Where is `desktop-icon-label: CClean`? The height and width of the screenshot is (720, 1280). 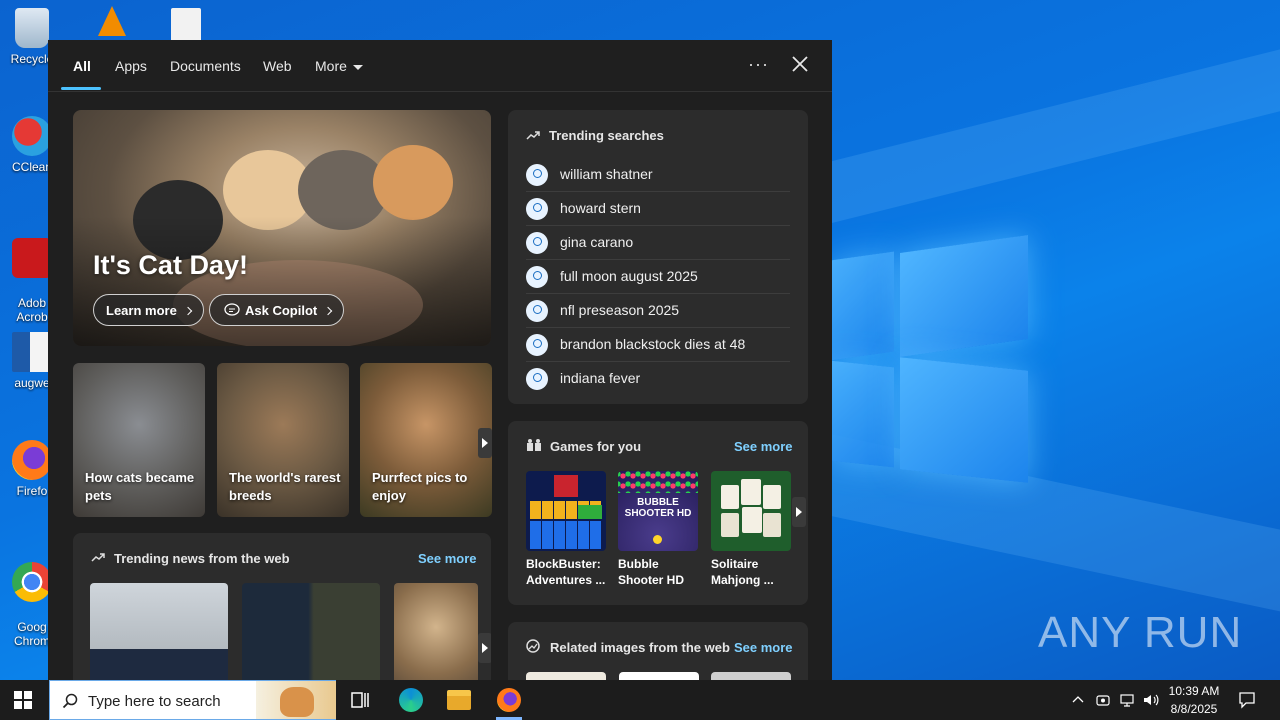
desktop-icon-label: CClean is located at coordinates (32, 167).